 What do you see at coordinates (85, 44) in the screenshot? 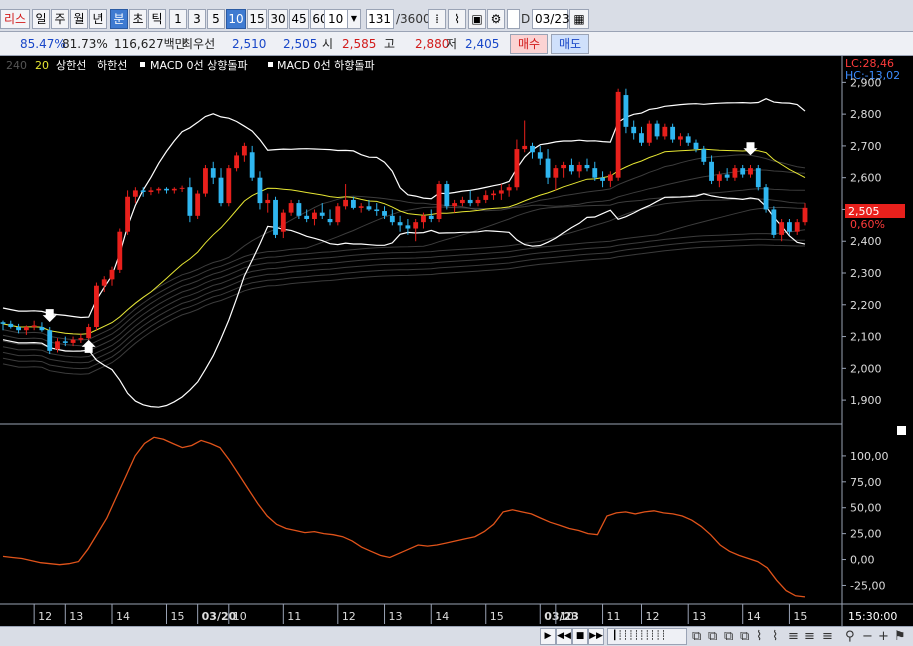
I see `rate-pct-2: 81.73%` at bounding box center [85, 44].